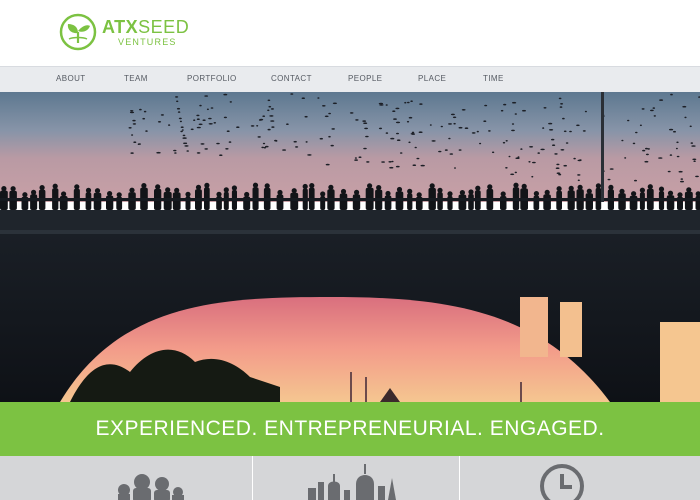  Describe the element at coordinates (212, 78) in the screenshot. I see `nav-item-portfolio: PORTFOLIO` at that location.